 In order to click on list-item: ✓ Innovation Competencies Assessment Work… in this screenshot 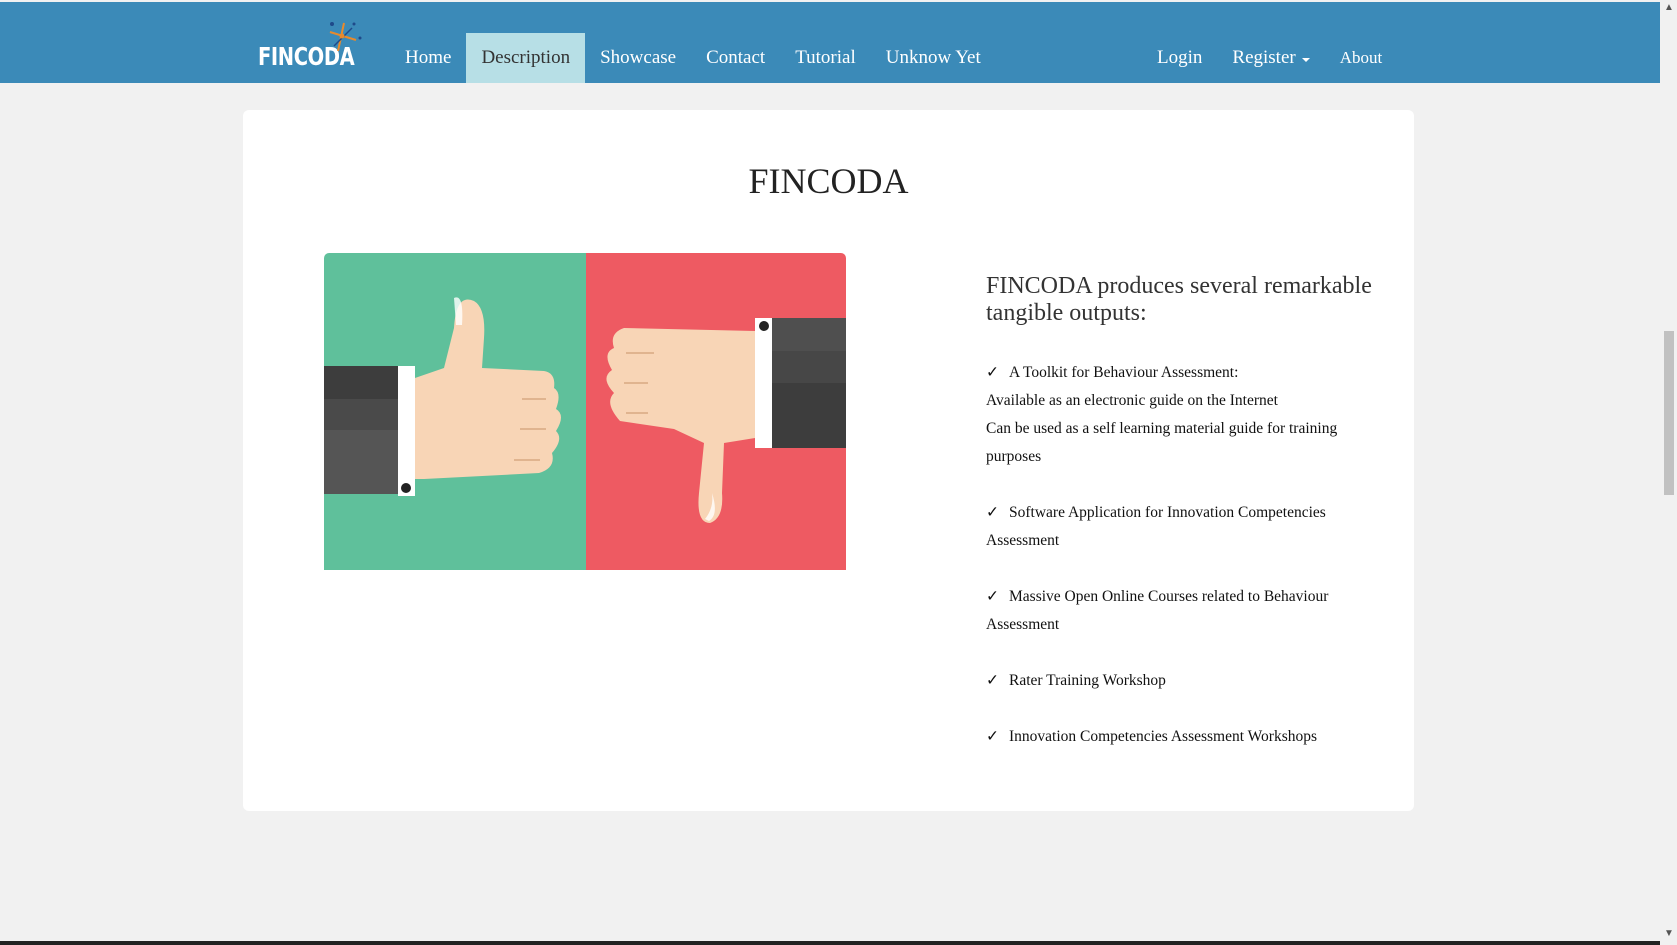, I will do `click(1186, 737)`.